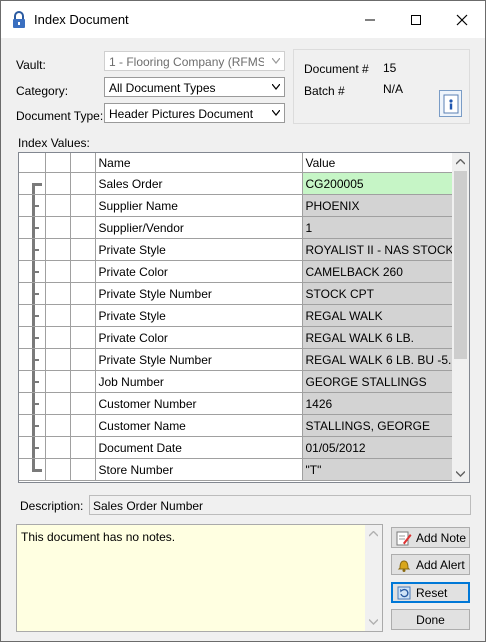 The height and width of the screenshot is (642, 486). I want to click on close-icon, so click(462, 19).